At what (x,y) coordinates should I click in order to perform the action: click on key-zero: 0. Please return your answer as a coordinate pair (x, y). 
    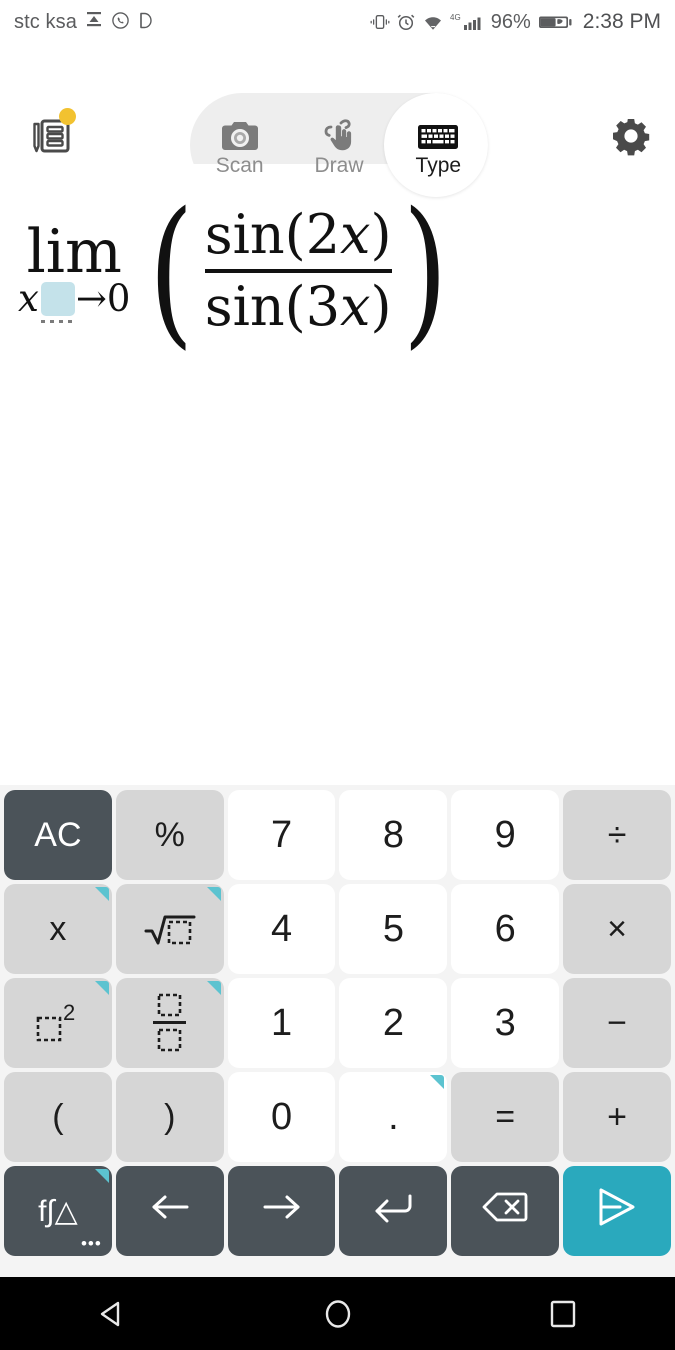
    Looking at the image, I should click on (281, 1117).